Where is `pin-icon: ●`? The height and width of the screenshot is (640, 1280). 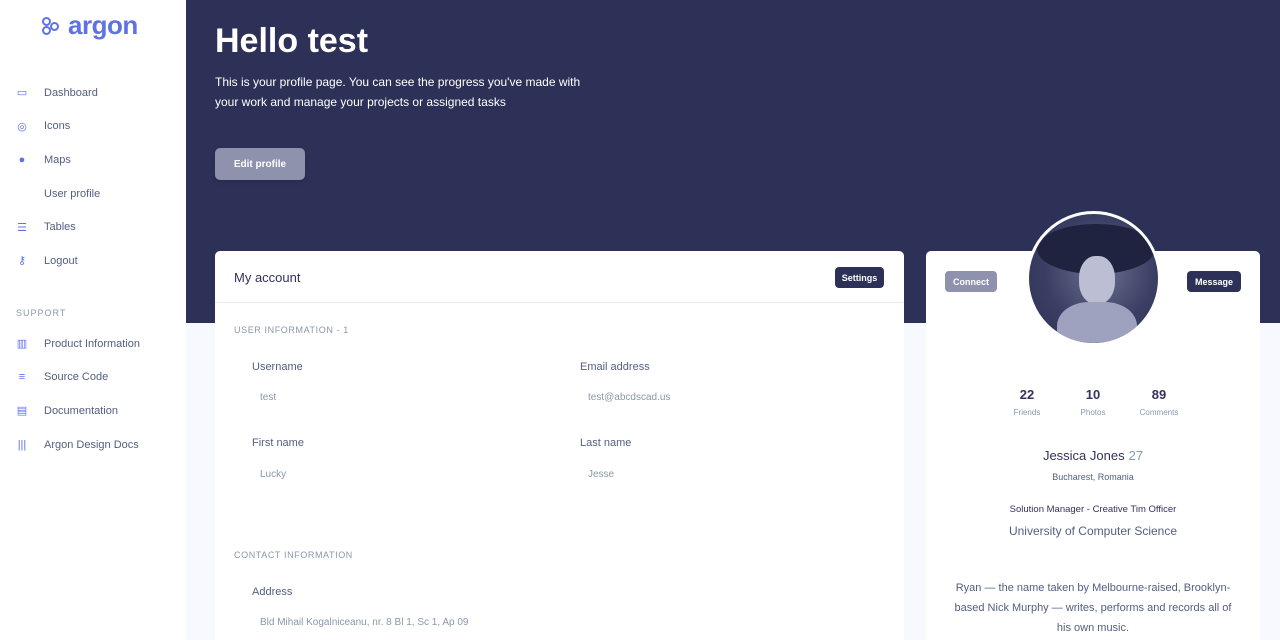
pin-icon: ● is located at coordinates (22, 159).